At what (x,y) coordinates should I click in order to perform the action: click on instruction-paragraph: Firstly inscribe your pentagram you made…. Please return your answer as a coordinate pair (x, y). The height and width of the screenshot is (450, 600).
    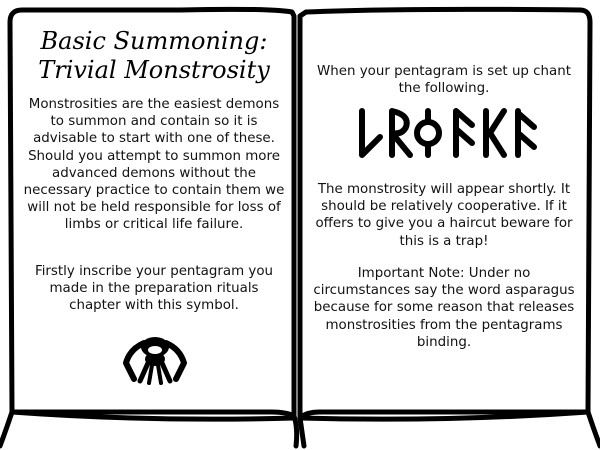
    Looking at the image, I should click on (153, 289).